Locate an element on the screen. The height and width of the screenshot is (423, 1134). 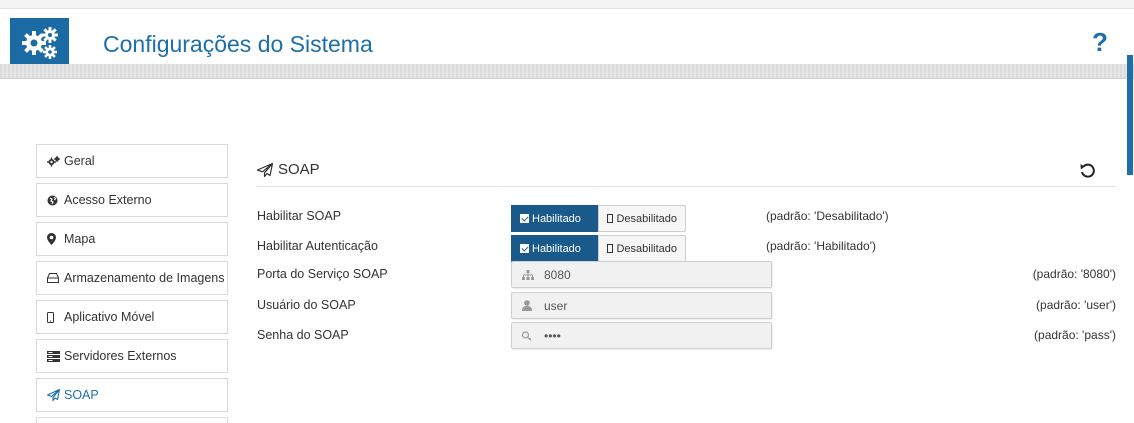
sidebar-item-geral: Geral is located at coordinates (132, 161).